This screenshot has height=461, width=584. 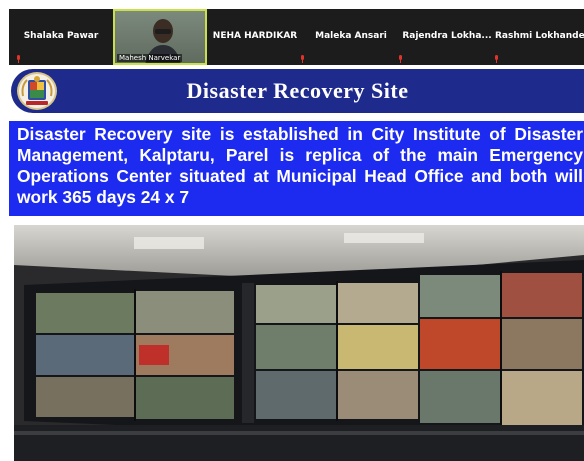 What do you see at coordinates (150, 58) in the screenshot?
I see `participant-name: Mahesh Narvekar` at bounding box center [150, 58].